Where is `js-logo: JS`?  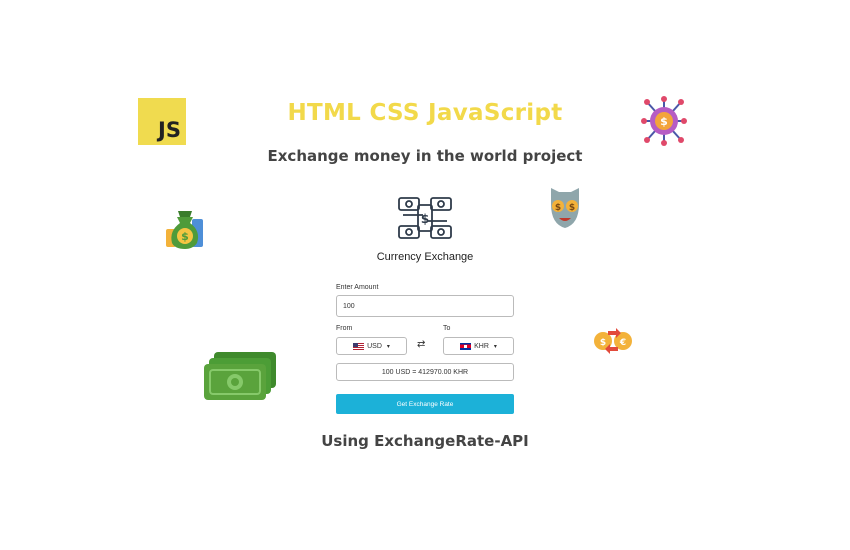
js-logo: JS is located at coordinates (162, 121).